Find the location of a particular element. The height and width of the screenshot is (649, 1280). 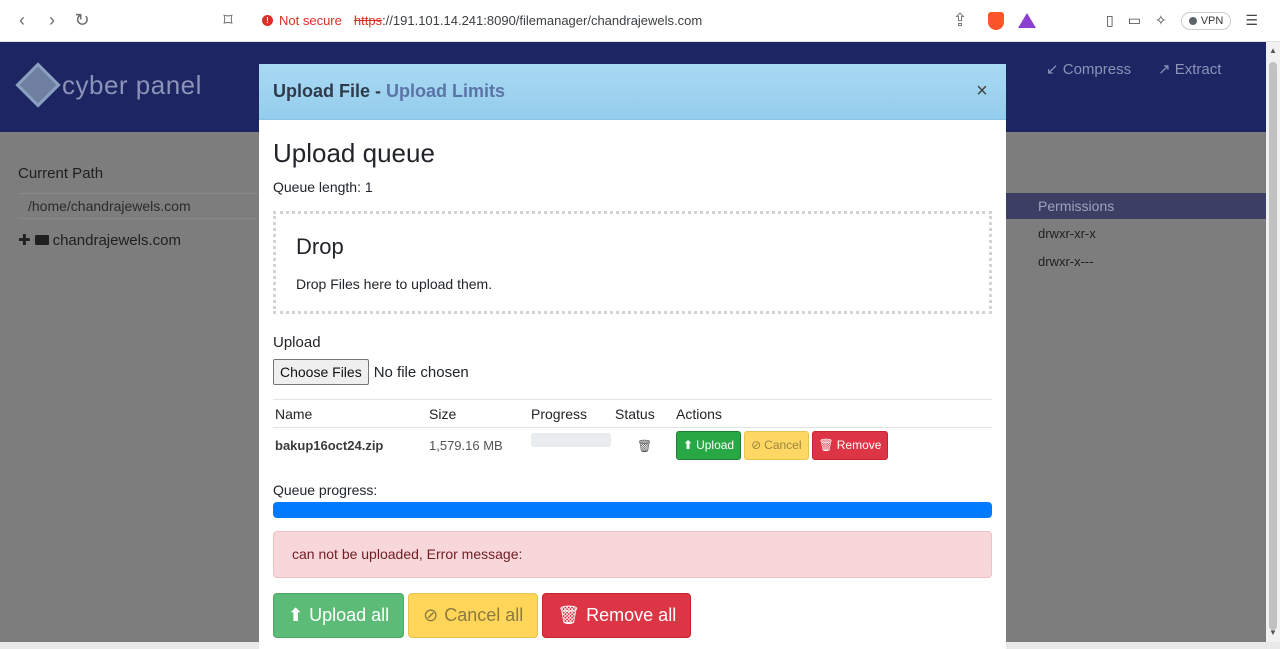

nav-buttons: ‹ › ↻ is located at coordinates (52, 21).